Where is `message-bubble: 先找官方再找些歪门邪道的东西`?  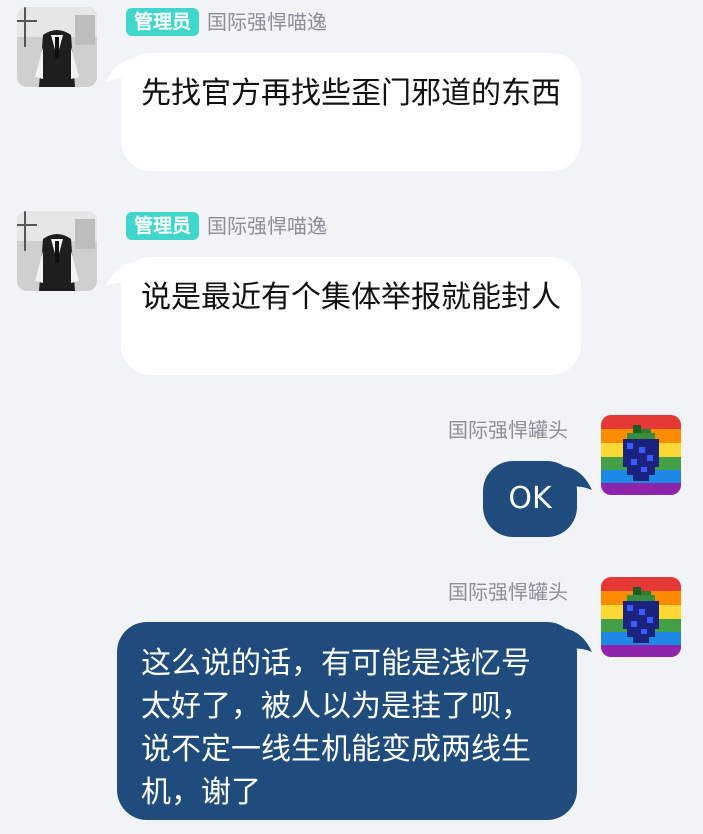 message-bubble: 先找官方再找些歪门邪道的东西 is located at coordinates (351, 112).